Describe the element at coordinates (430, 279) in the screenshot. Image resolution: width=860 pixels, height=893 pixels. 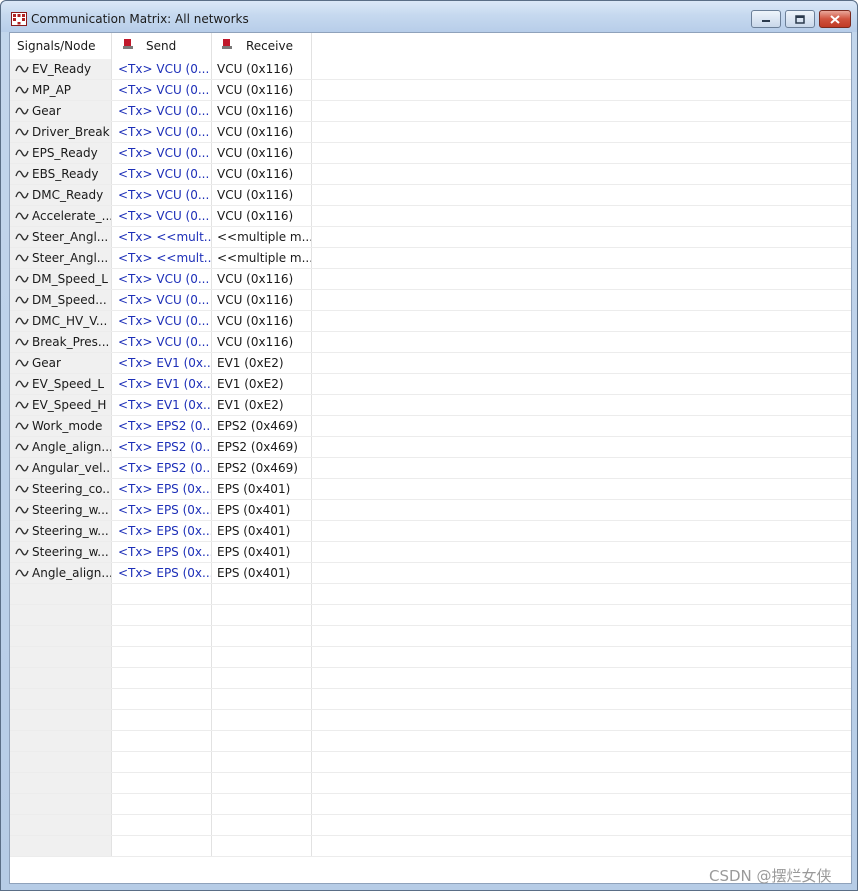
I see `table-row: DM_Speed_L <Tx> VCU (0... VCU (0x116)` at that location.